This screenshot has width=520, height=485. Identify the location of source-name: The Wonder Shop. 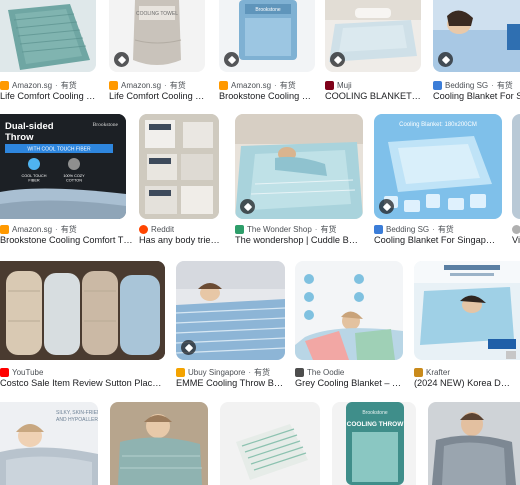
(279, 229).